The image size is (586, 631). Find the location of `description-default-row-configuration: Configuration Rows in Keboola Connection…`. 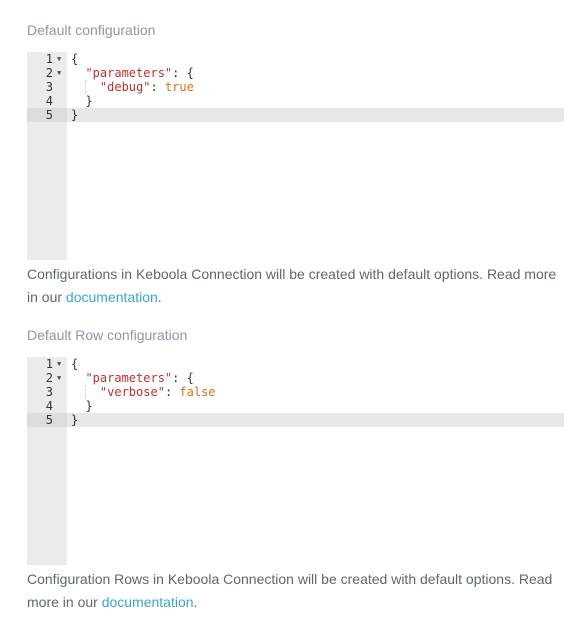

description-default-row-configuration: Configuration Rows in Keboola Connection… is located at coordinates (295, 591).